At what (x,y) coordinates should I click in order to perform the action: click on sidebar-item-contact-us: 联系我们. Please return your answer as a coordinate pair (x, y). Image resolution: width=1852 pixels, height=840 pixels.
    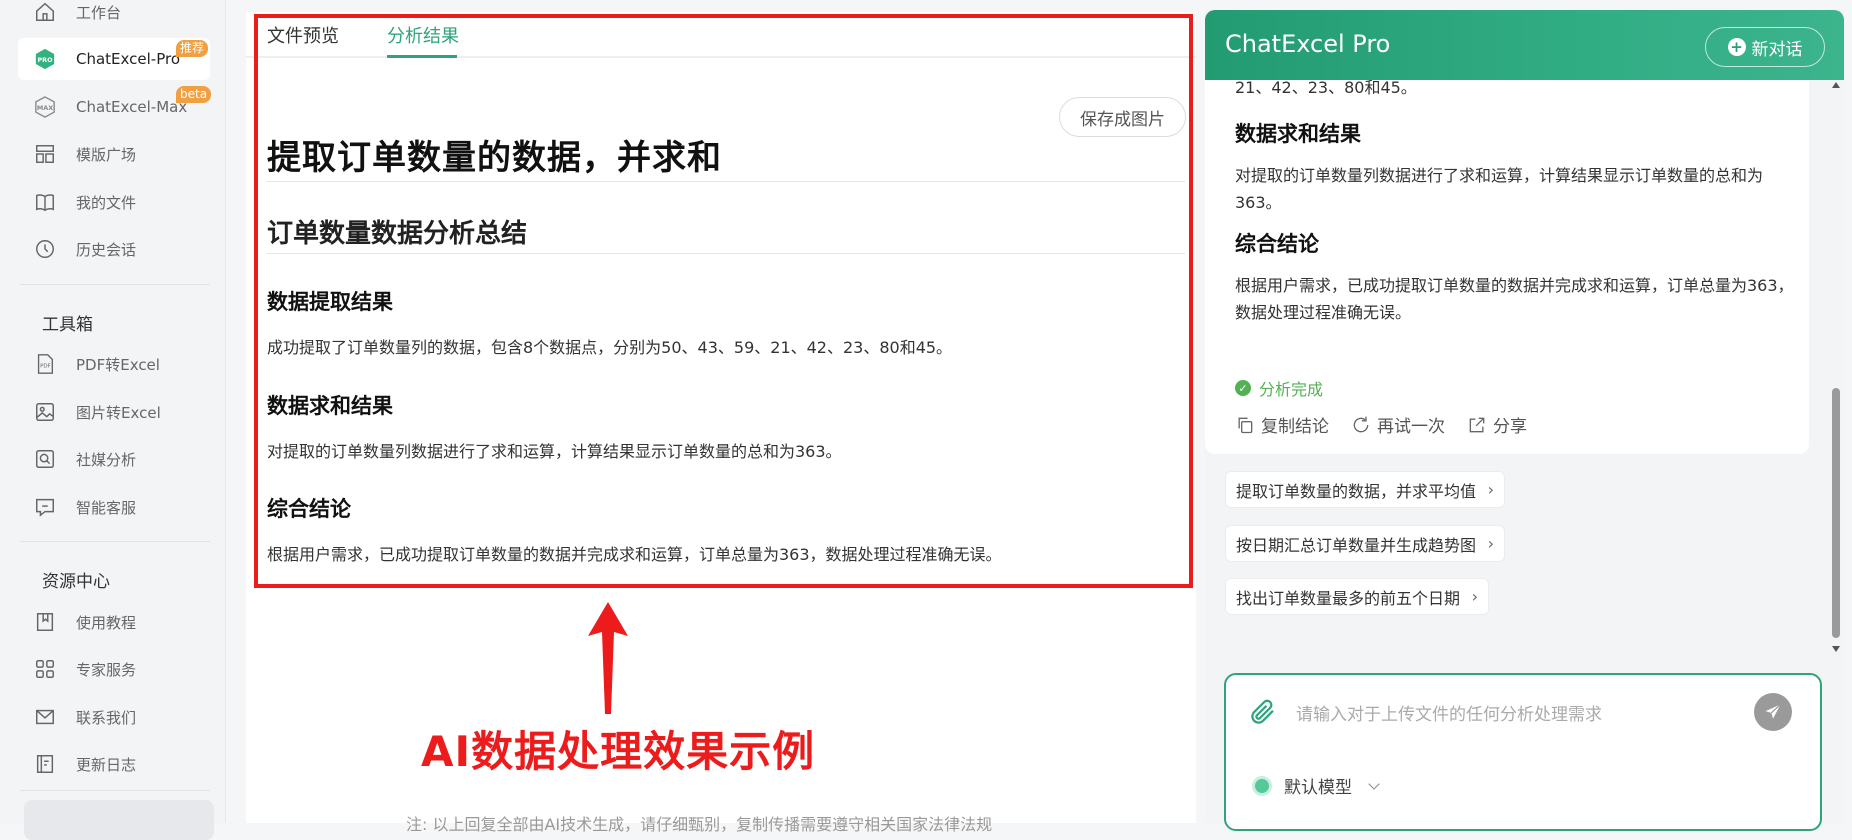
    Looking at the image, I should click on (114, 717).